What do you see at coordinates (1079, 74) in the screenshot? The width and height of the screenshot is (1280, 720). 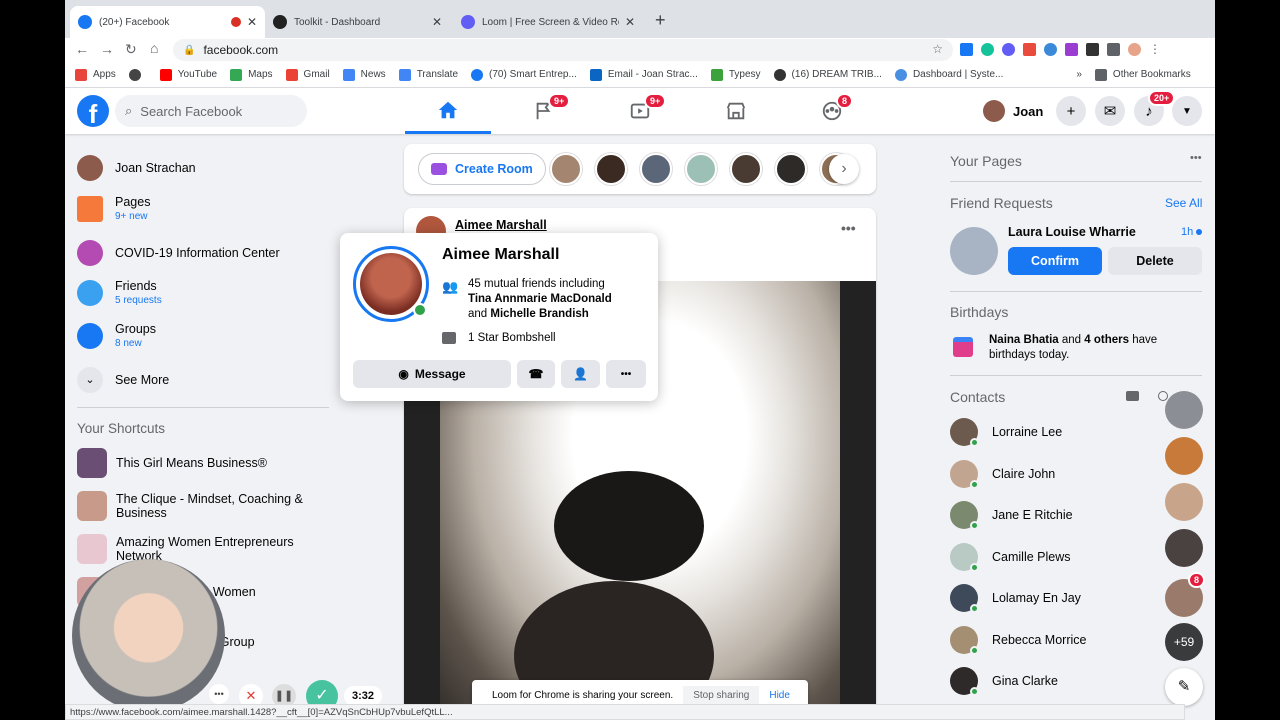 I see `bookmark-overflow: »` at bounding box center [1079, 74].